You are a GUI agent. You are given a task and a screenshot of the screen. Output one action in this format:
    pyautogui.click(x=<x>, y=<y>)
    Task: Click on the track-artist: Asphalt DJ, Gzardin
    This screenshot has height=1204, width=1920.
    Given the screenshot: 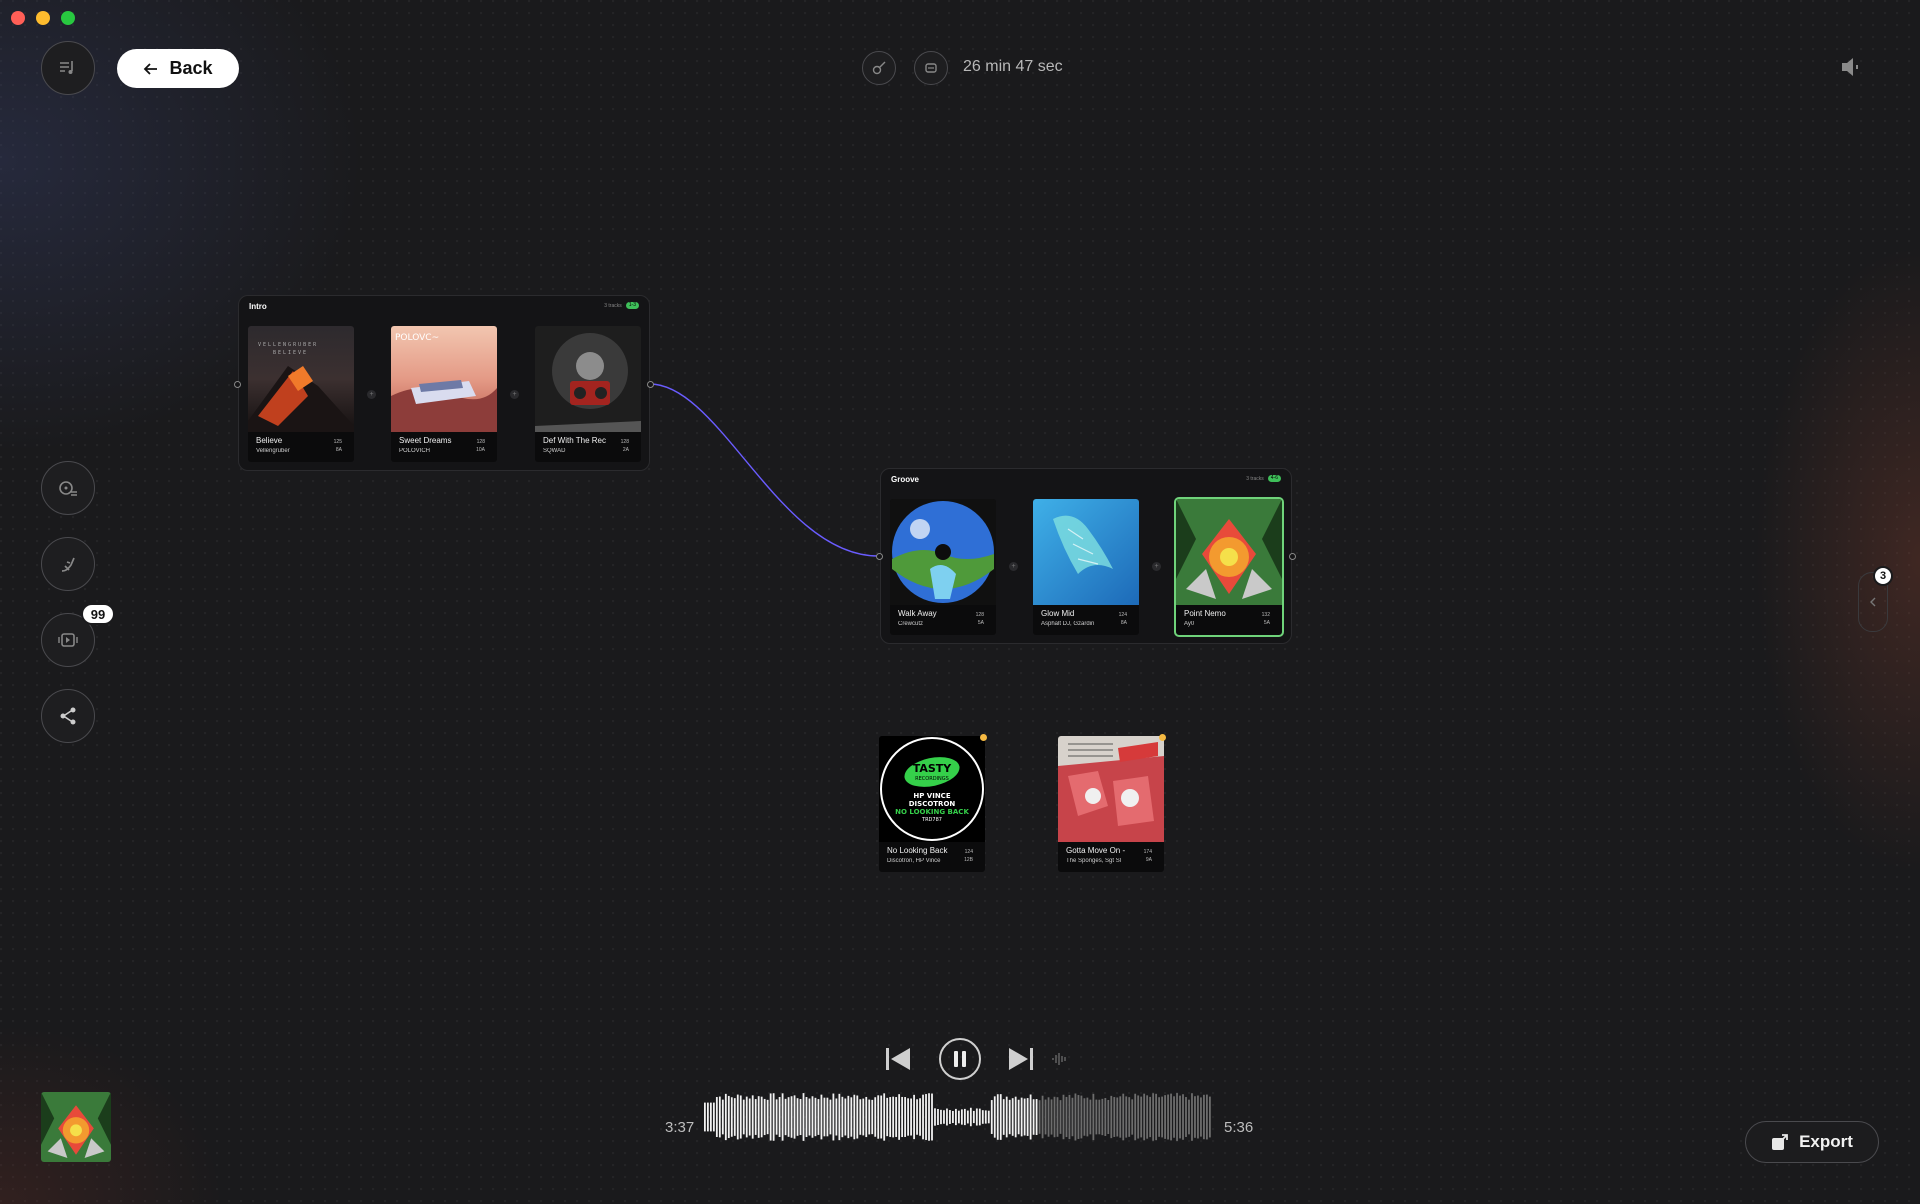 What is the action you would take?
    pyautogui.click(x=1068, y=624)
    